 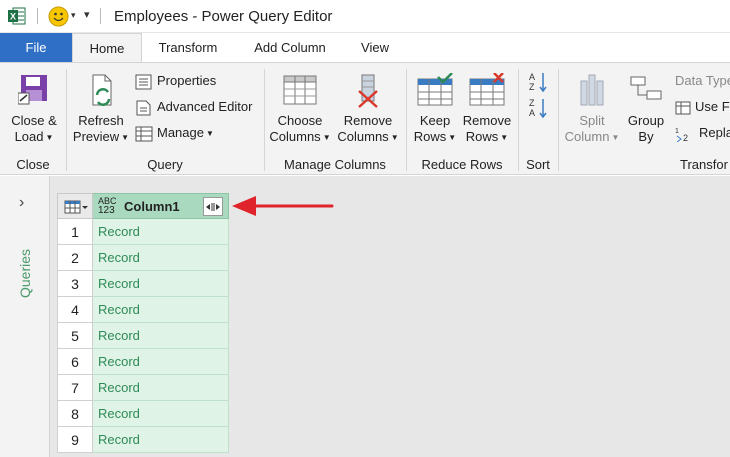 What do you see at coordinates (646, 109) in the screenshot?
I see `group-by-button: Group By` at bounding box center [646, 109].